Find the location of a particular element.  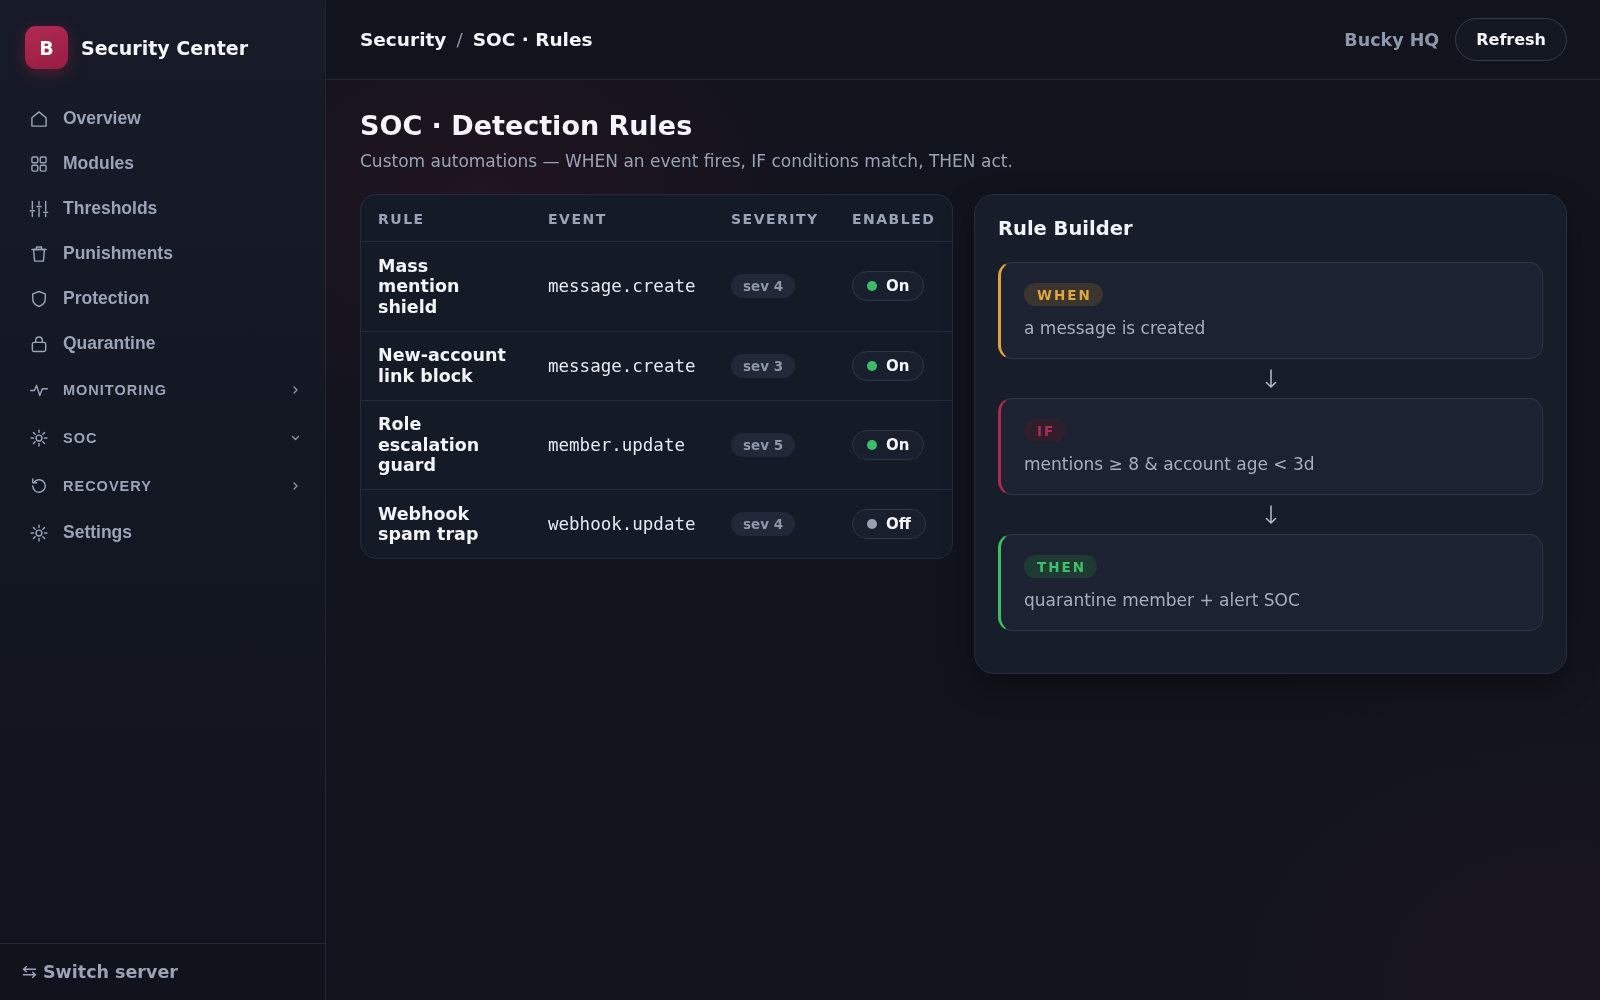

step-tag: IF is located at coordinates (1045, 430).